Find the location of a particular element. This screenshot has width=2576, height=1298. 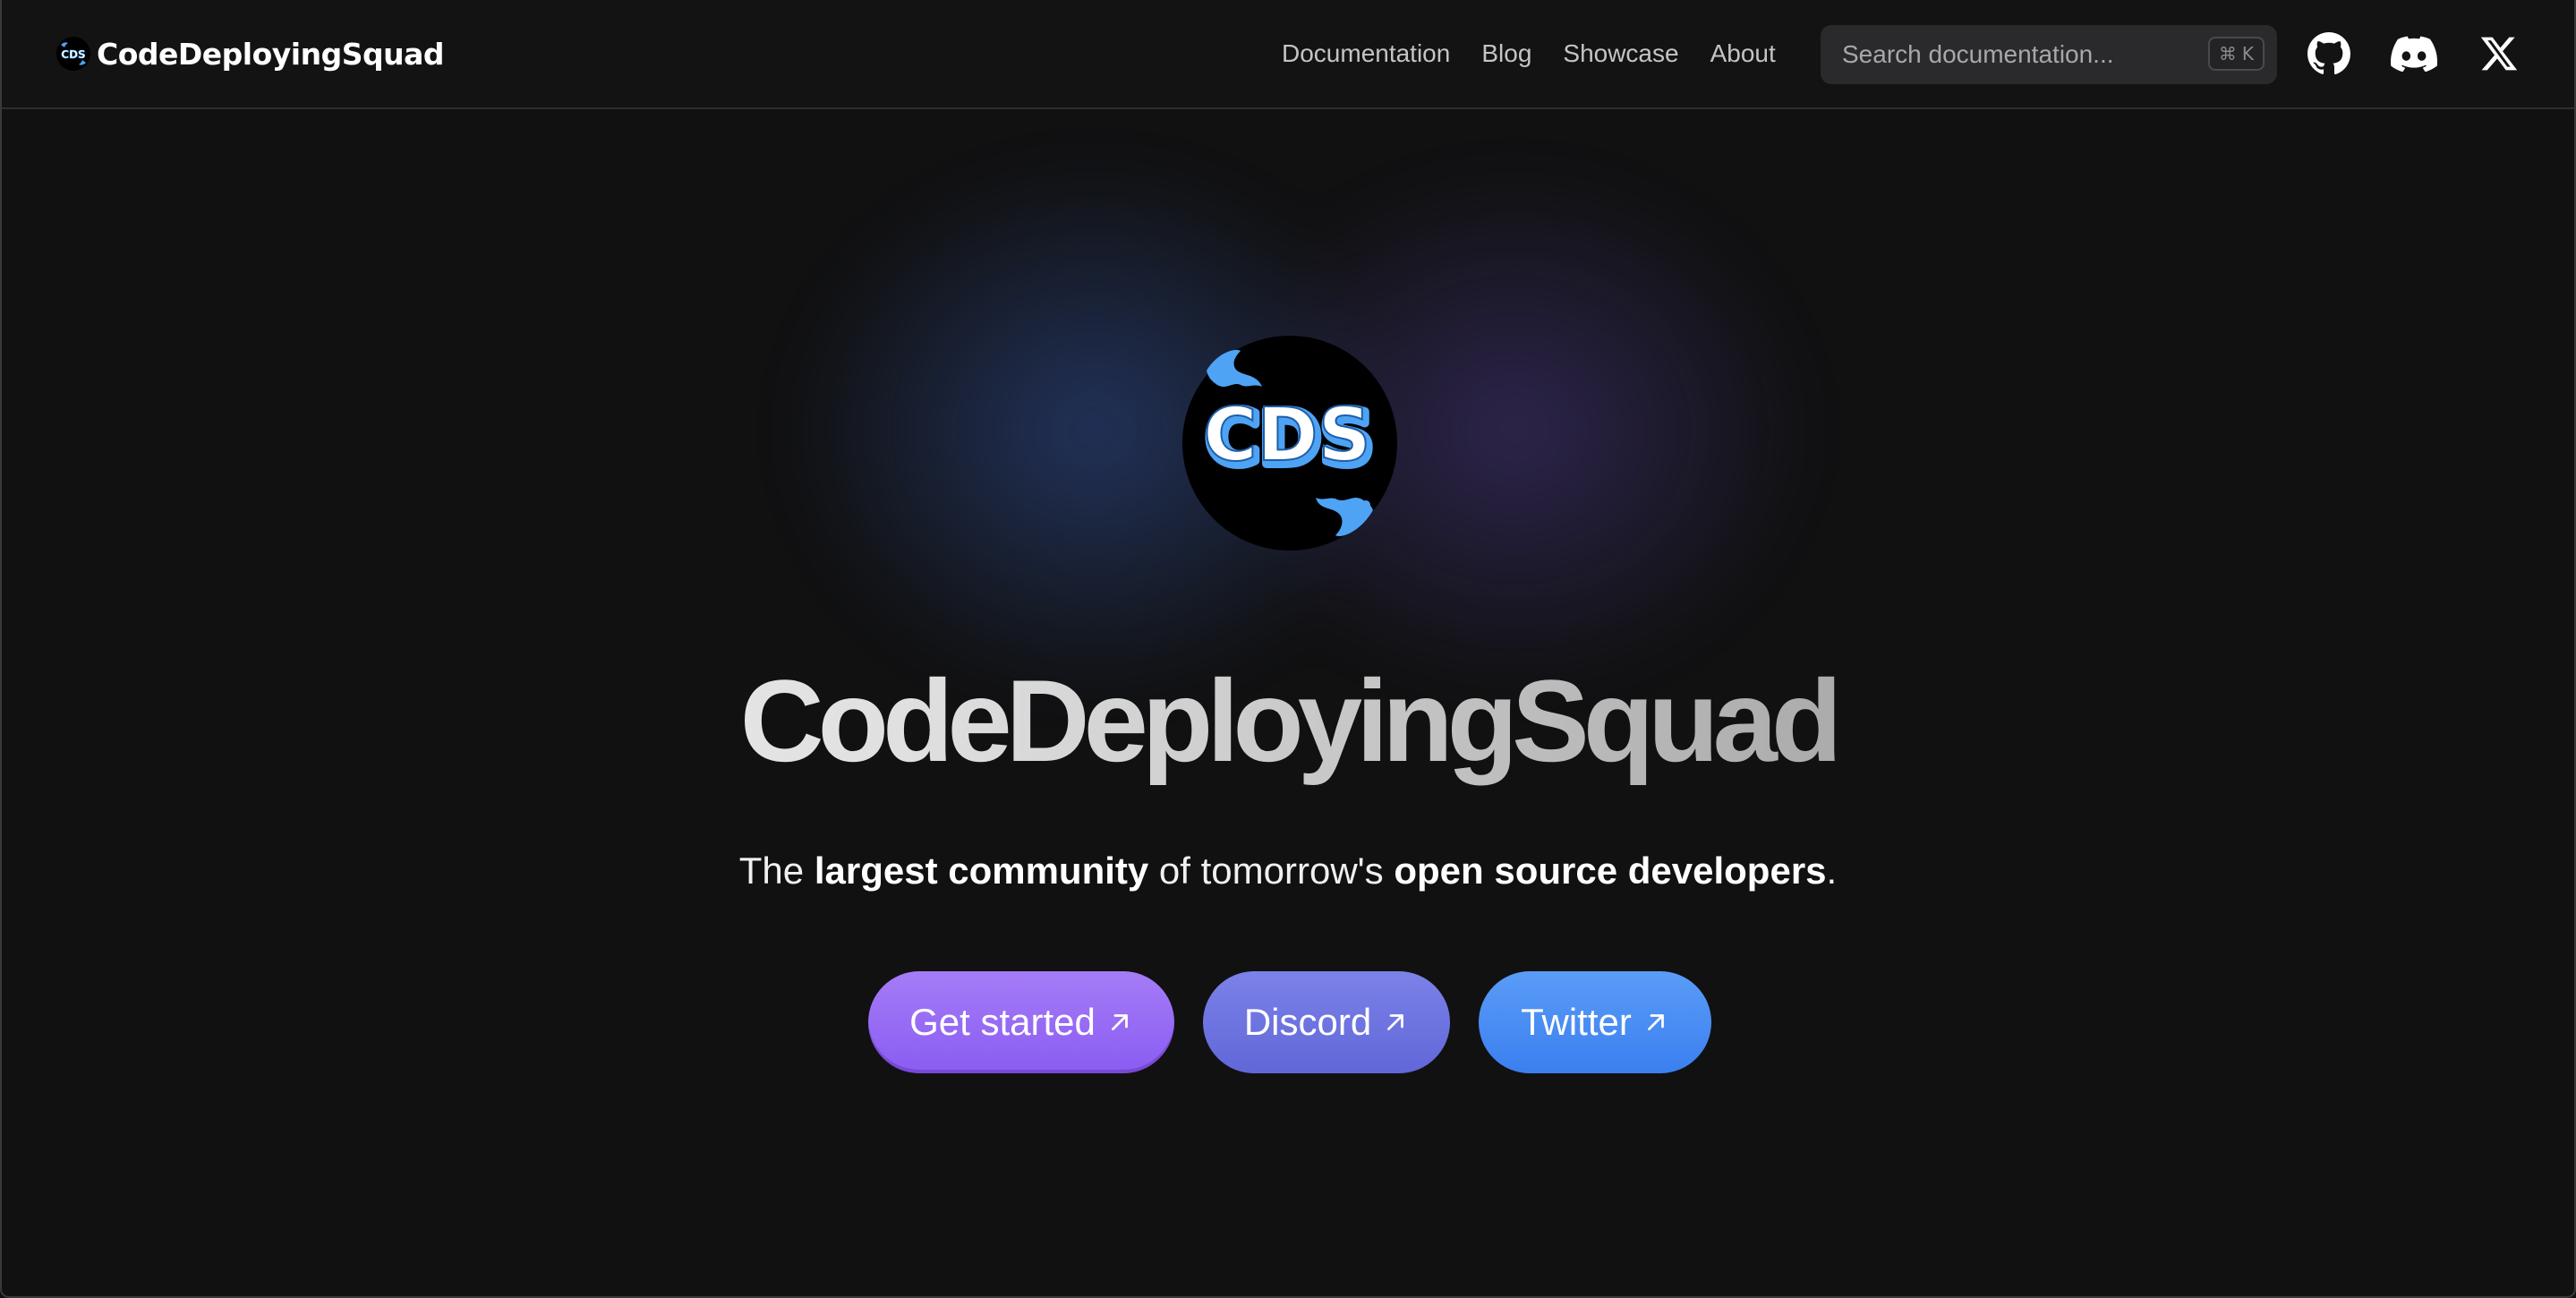

x-link is located at coordinates (2499, 54).